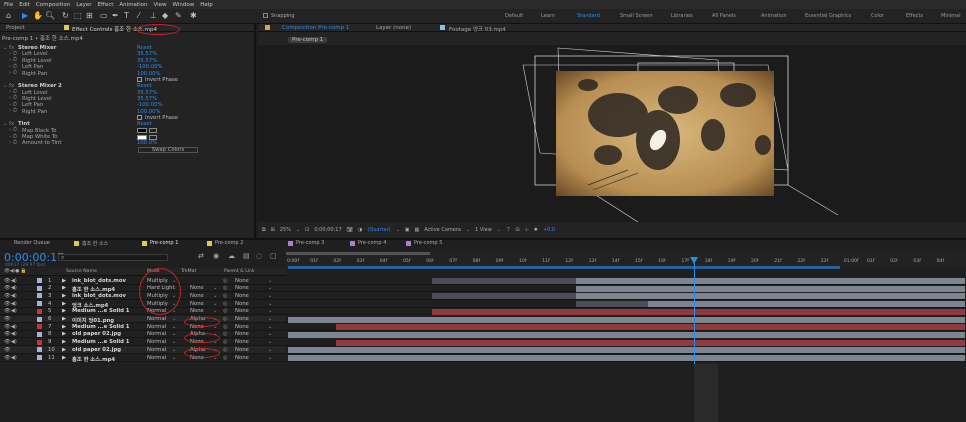  I want to click on workspace-essential-graphics: Essential Graphics, so click(828, 16).